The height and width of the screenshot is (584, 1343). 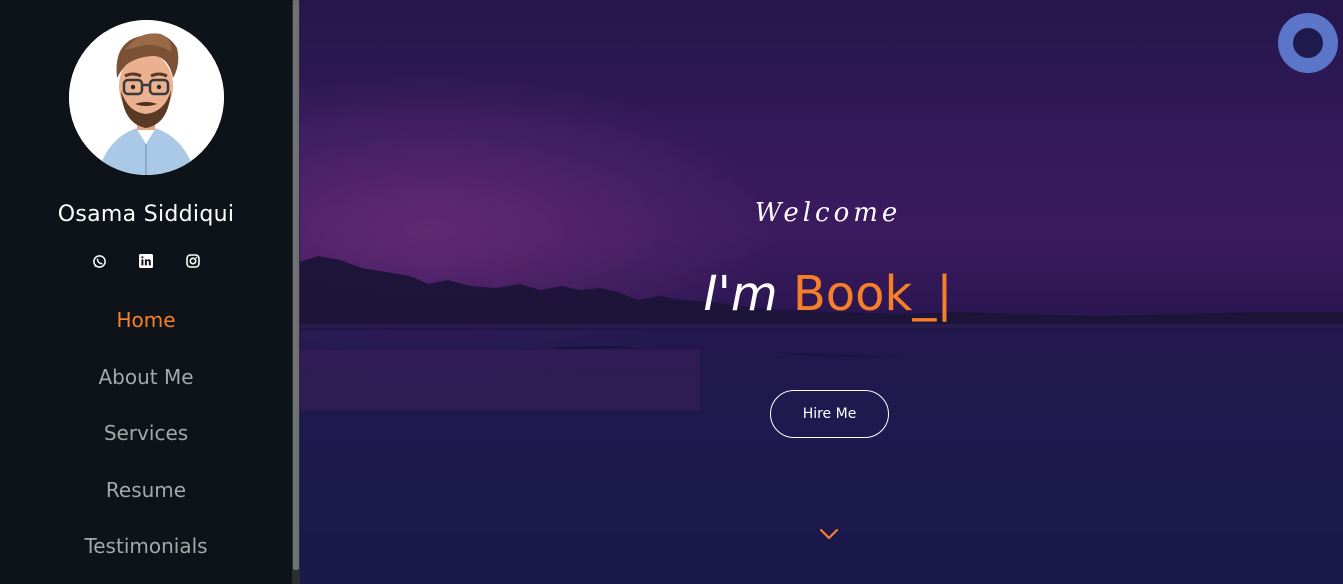 What do you see at coordinates (146, 554) in the screenshot?
I see `nav-item-testimonials: Testimonials` at bounding box center [146, 554].